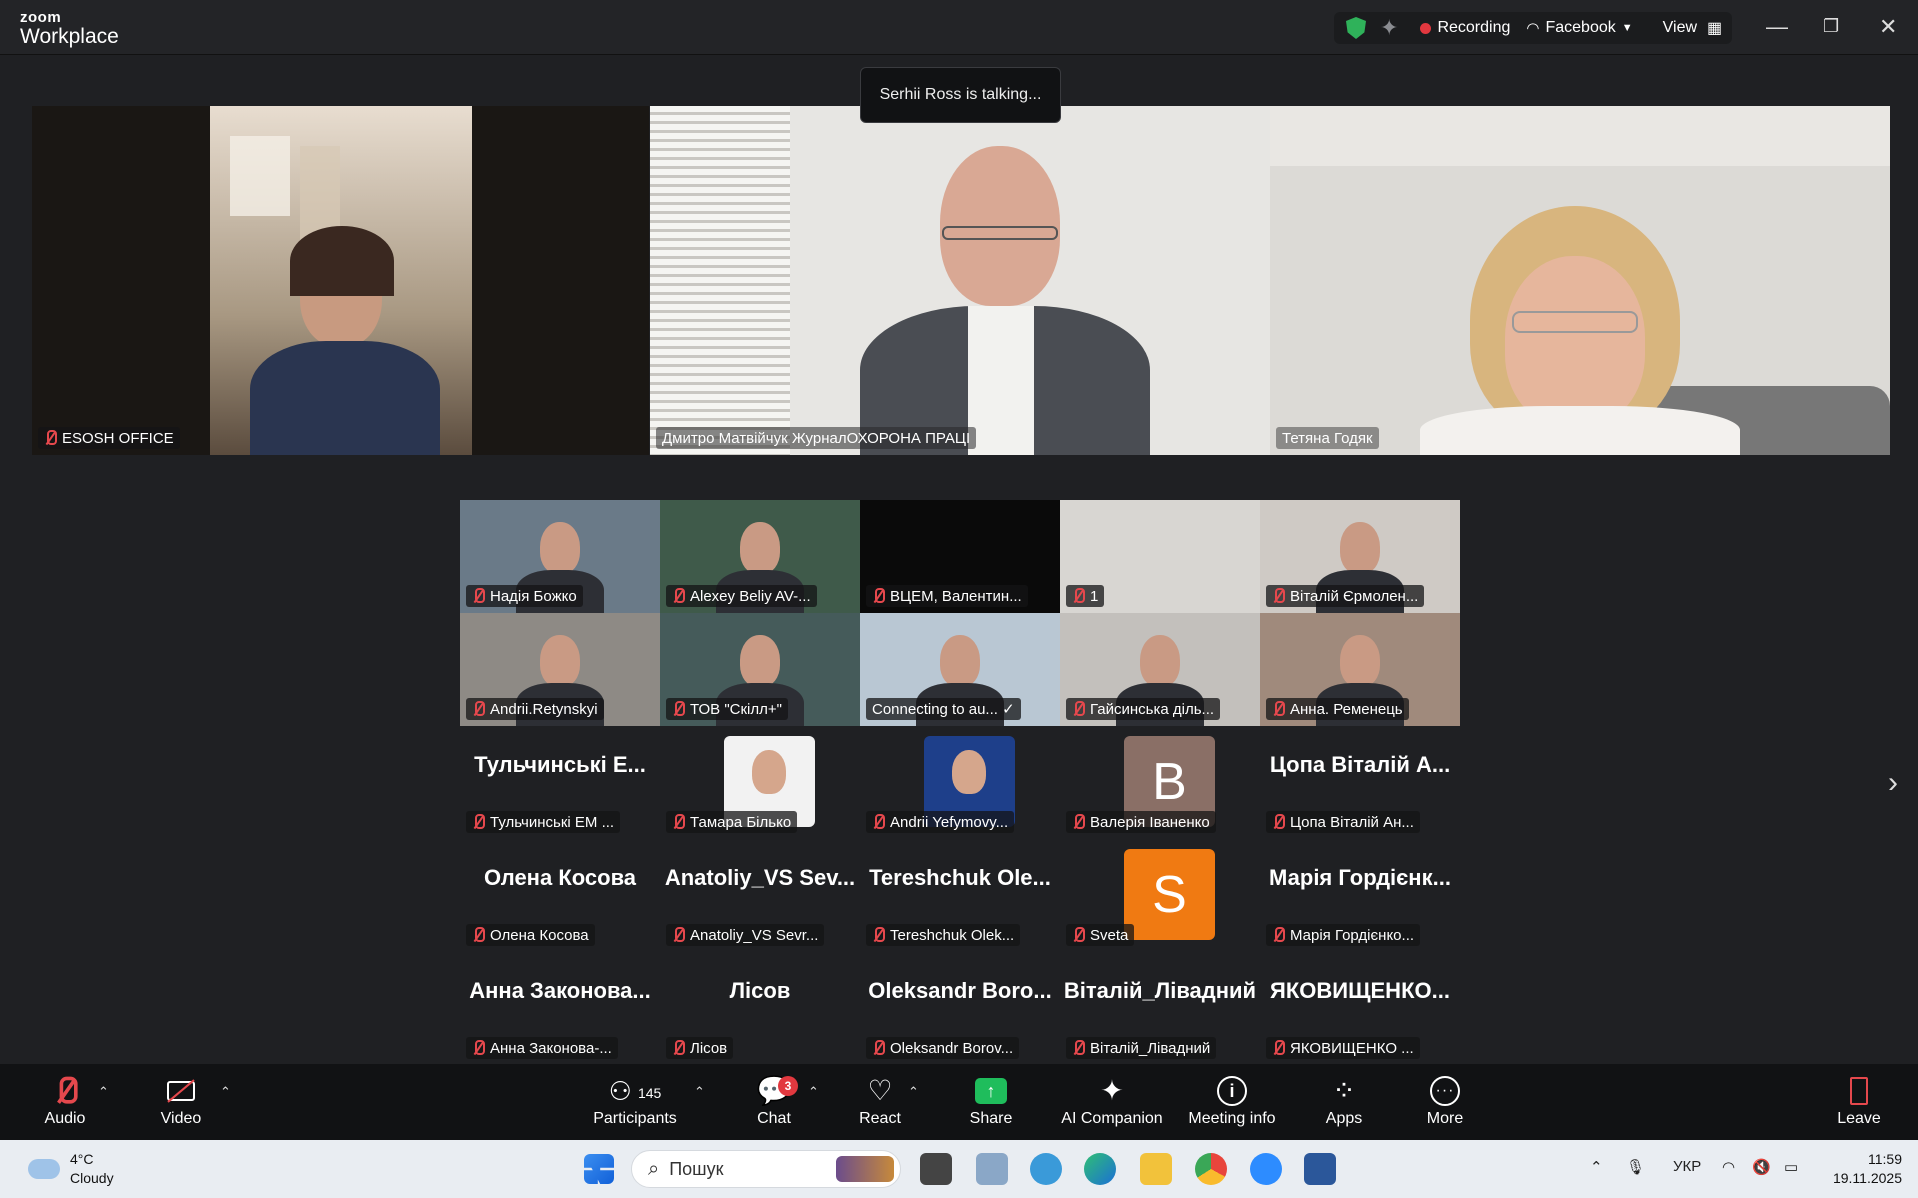 The width and height of the screenshot is (1918, 1198). What do you see at coordinates (880, 1101) in the screenshot?
I see `react-button: ♡ React` at bounding box center [880, 1101].